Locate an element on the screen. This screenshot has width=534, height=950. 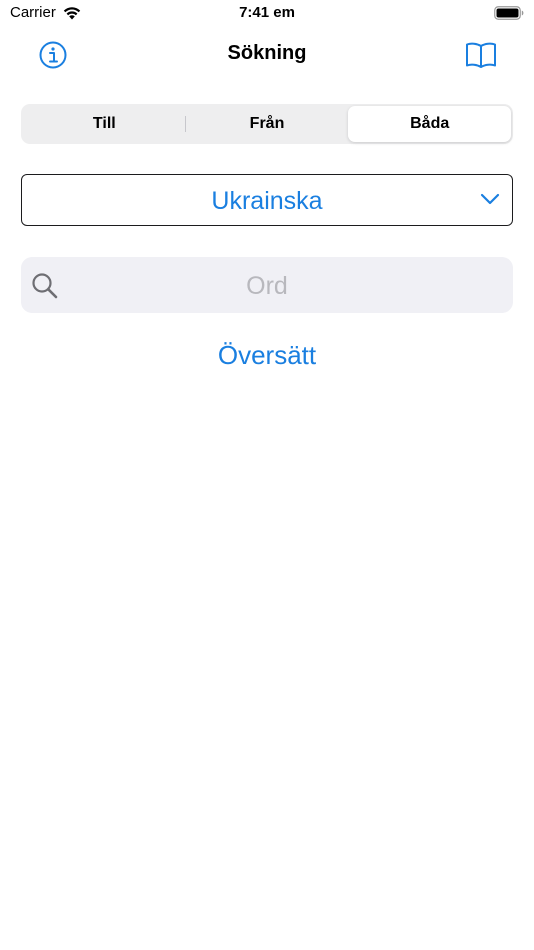
segment-till: Till is located at coordinates (104, 124).